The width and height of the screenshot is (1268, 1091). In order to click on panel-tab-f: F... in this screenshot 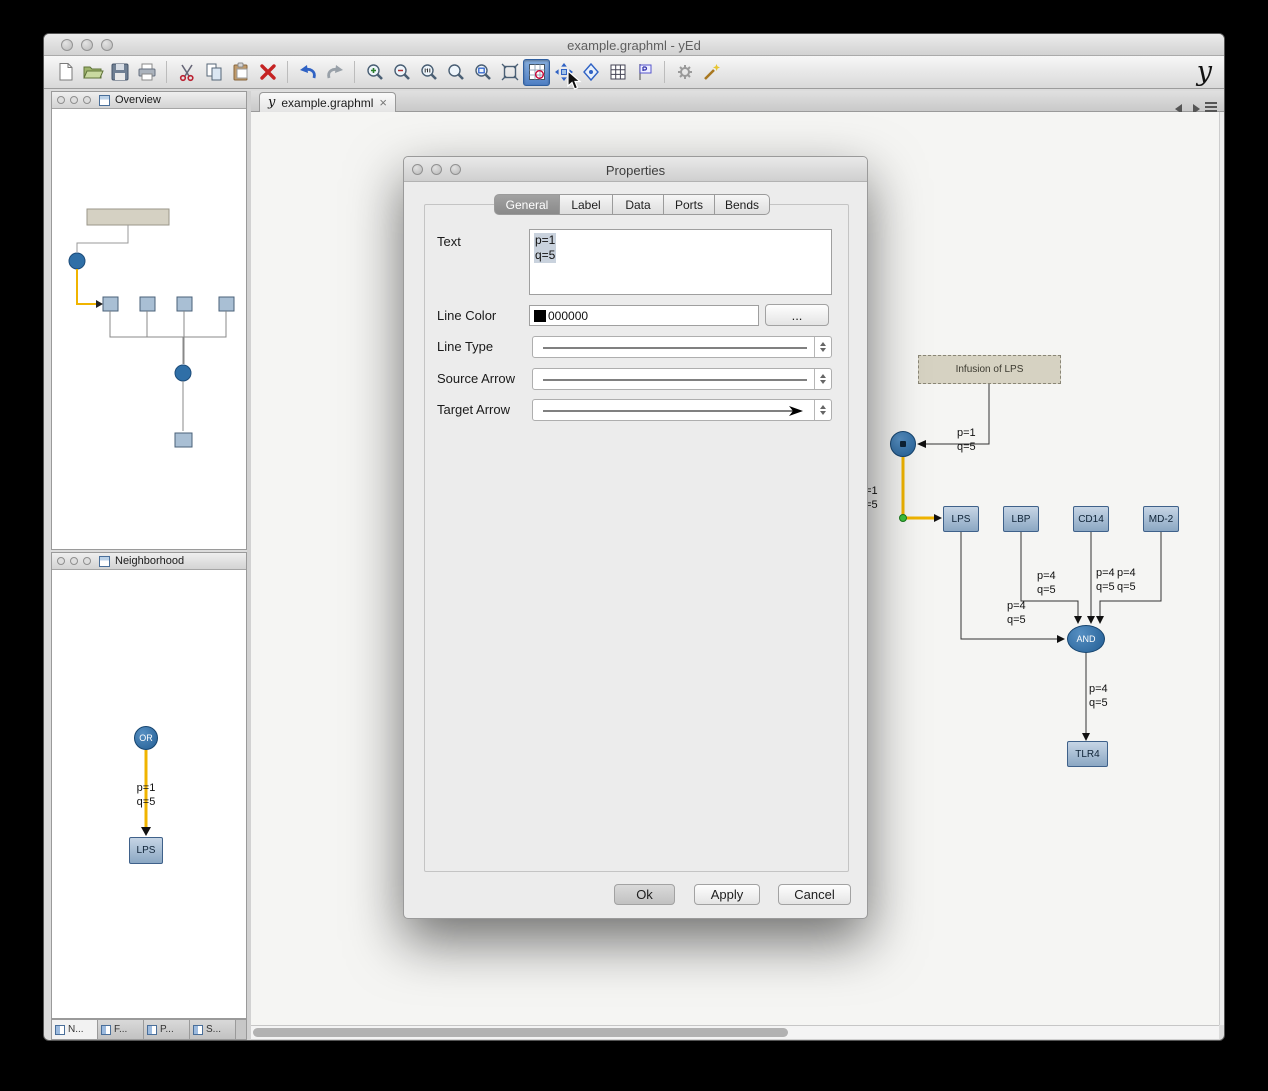, I will do `click(121, 1029)`.